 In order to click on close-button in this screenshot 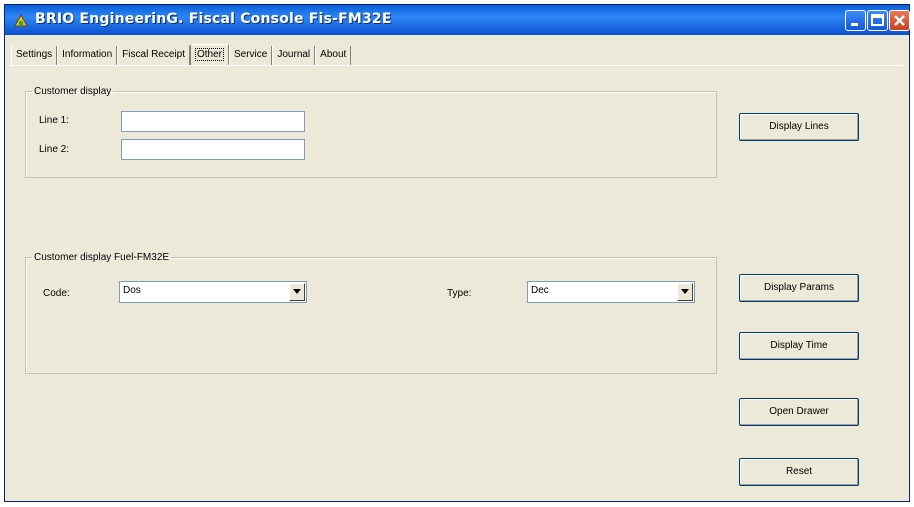, I will do `click(899, 20)`.